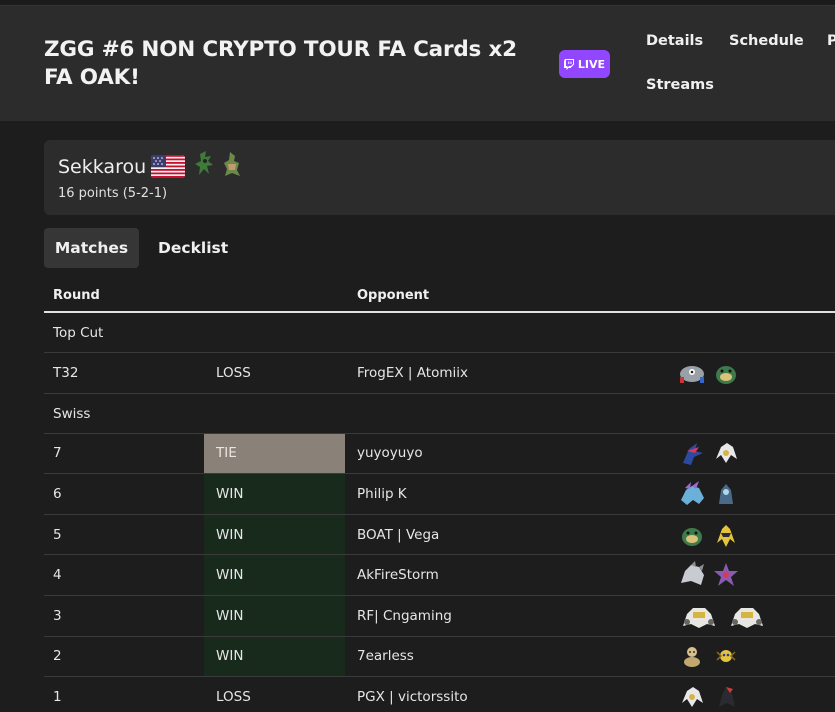  Describe the element at coordinates (726, 656) in the screenshot. I see `joltik-icon` at that location.